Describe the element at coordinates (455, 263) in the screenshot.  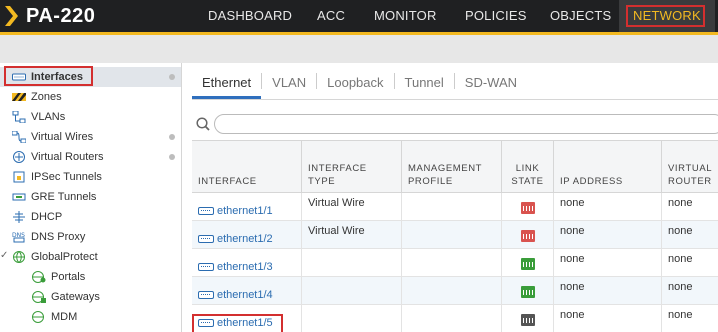
I see `table-row: ethernet1/3 none none` at that location.